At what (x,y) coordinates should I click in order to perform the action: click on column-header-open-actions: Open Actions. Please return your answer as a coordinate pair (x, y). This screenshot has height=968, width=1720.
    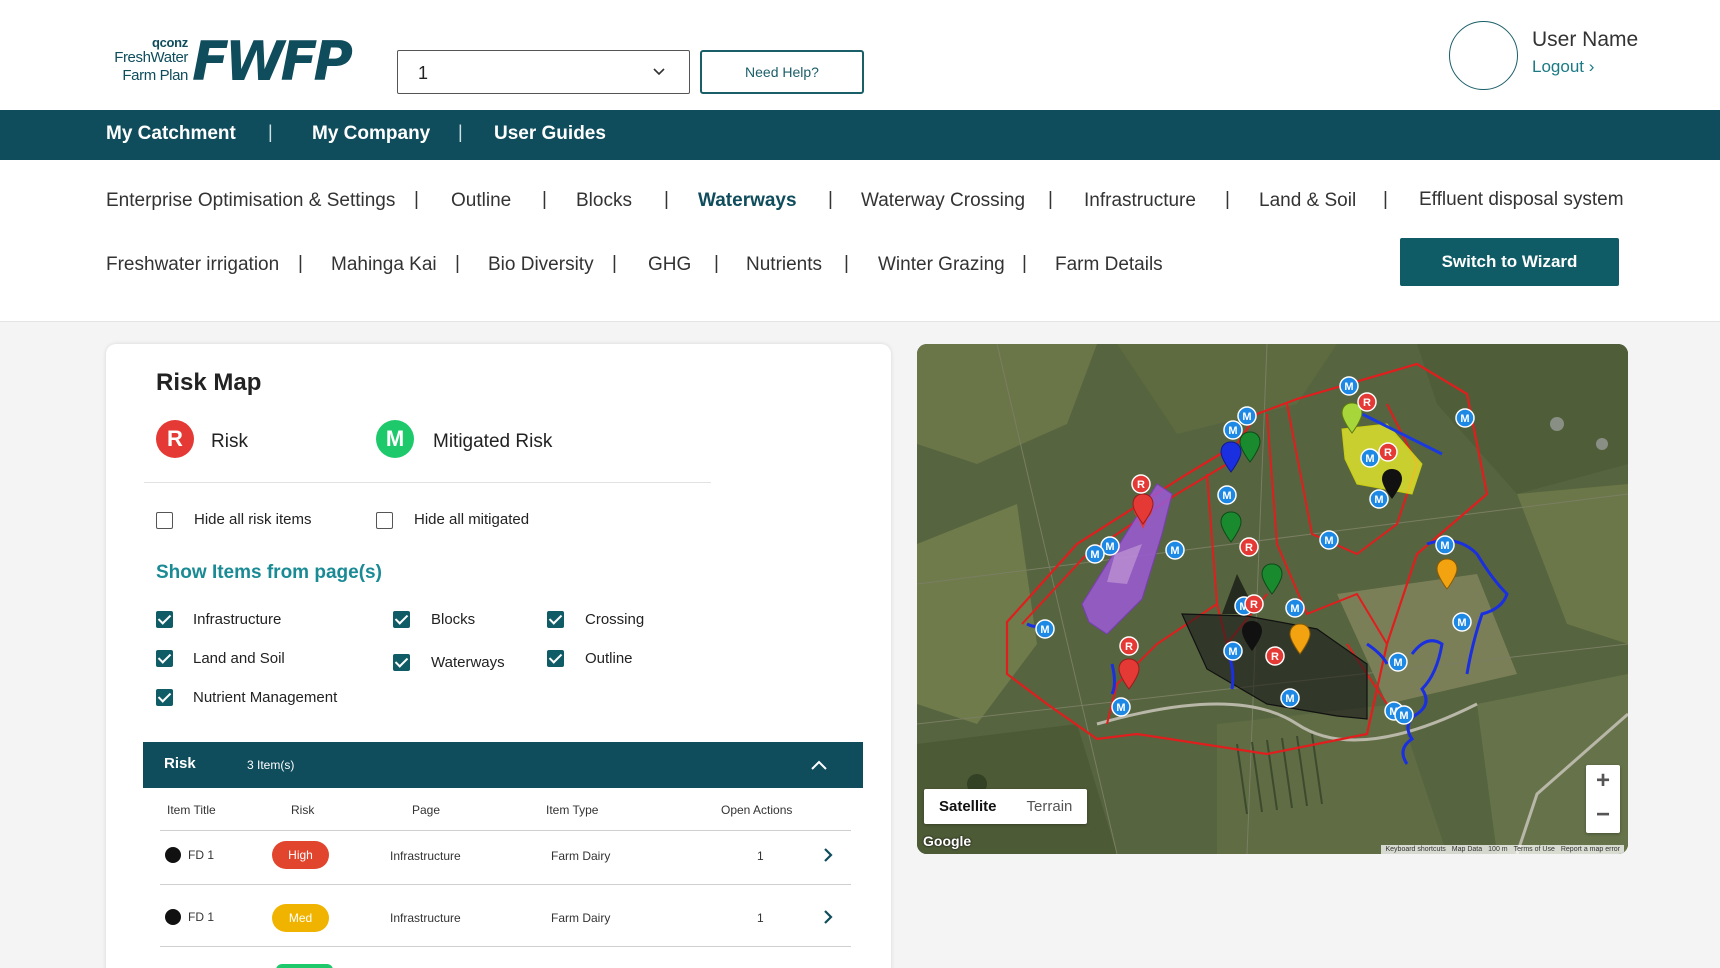
    Looking at the image, I should click on (757, 810).